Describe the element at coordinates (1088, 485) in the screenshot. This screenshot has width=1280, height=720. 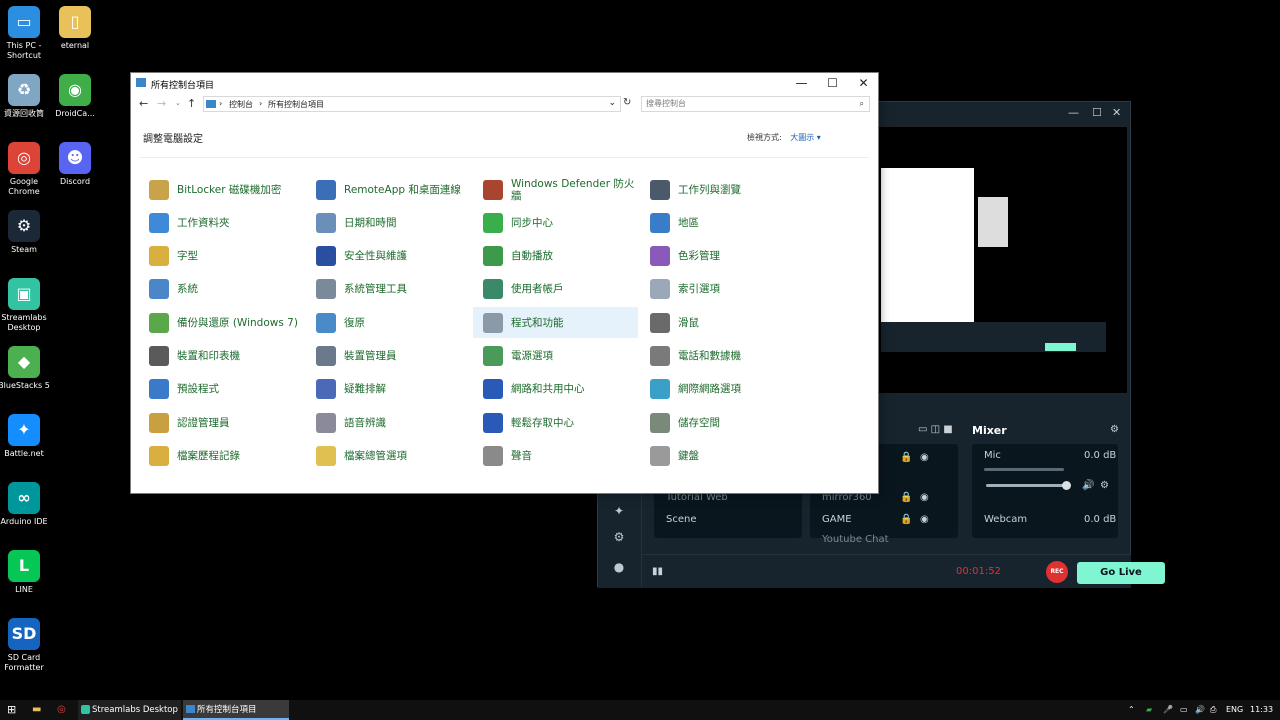
I see `speaker-icon: 🔊` at that location.